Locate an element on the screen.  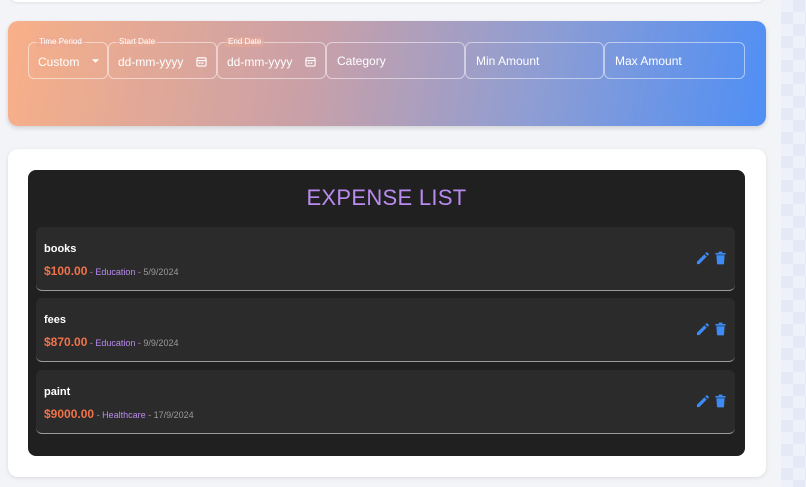
expense-category: Healthcare is located at coordinates (124, 415).